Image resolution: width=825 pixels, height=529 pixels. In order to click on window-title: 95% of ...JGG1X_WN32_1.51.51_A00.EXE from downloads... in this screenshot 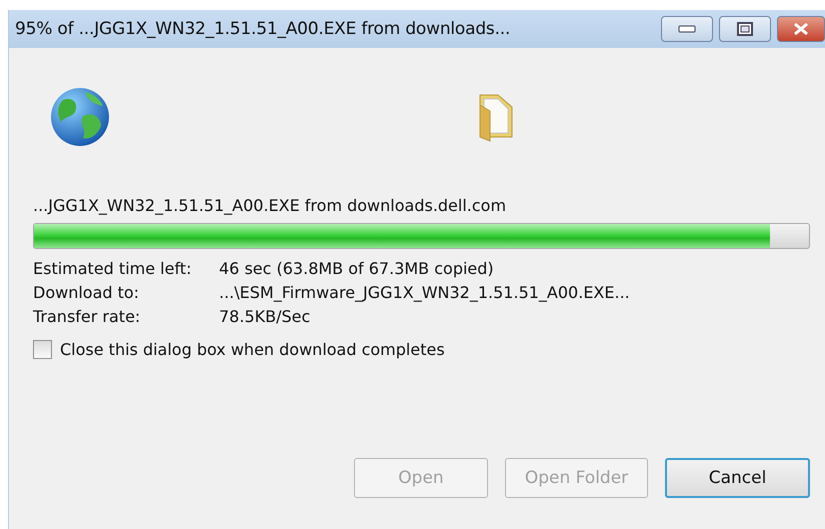, I will do `click(263, 29)`.